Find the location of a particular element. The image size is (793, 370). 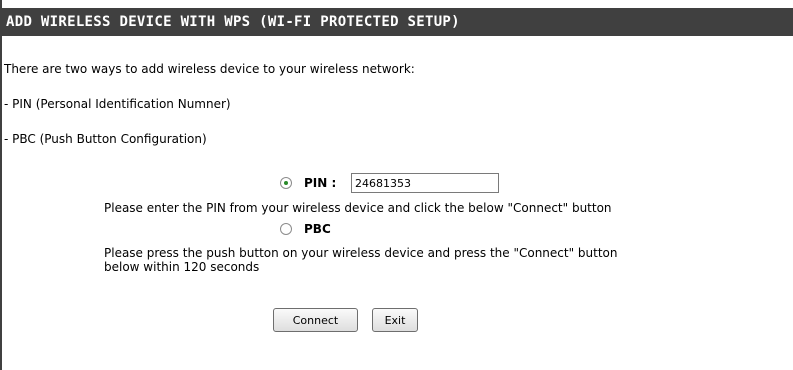

pin-input is located at coordinates (425, 183).